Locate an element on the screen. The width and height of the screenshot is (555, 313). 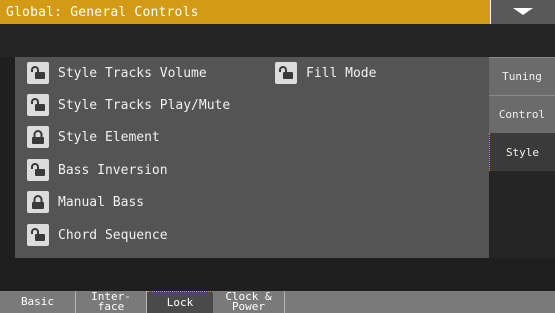
tab-label: Style is located at coordinates (522, 152).